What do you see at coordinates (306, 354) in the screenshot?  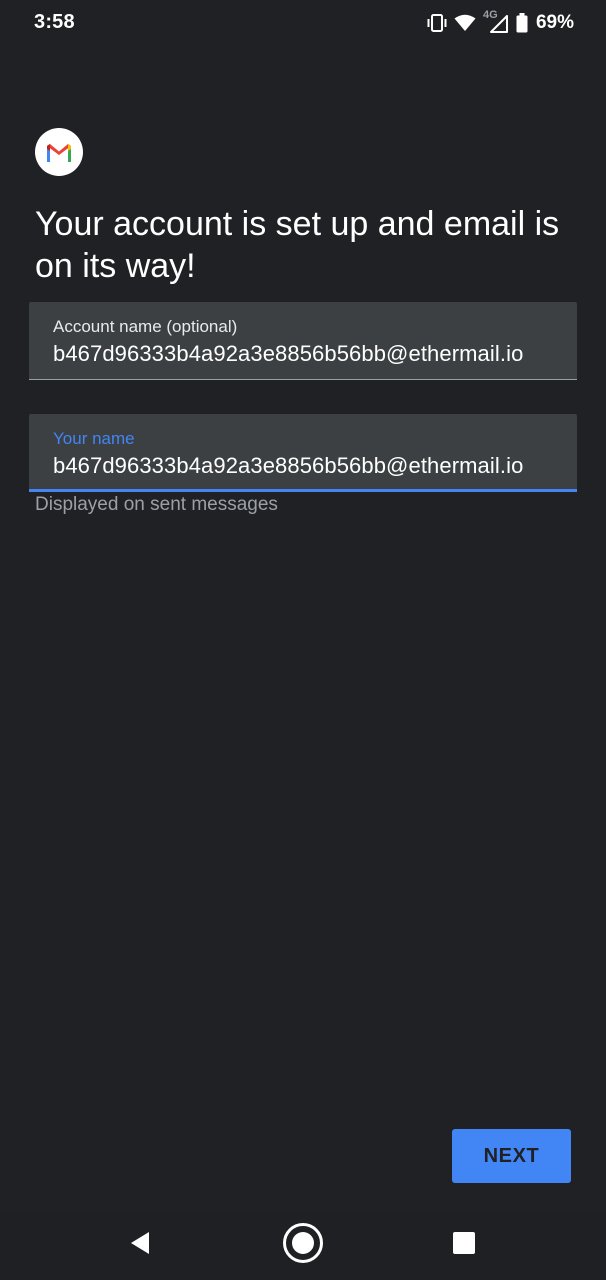 I see `account-name-input` at bounding box center [306, 354].